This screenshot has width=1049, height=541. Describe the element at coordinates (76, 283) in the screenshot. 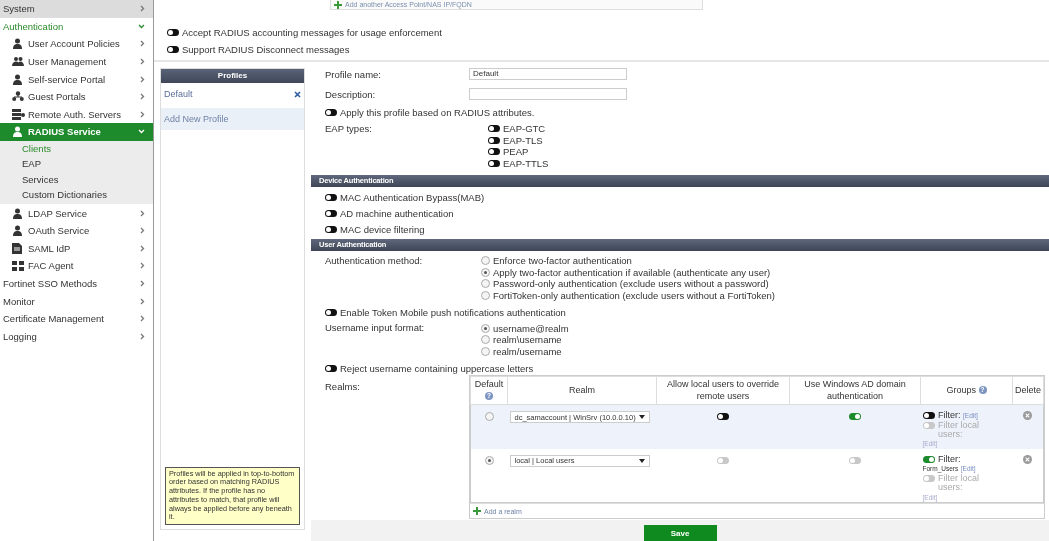

I see `nav-item: Fortinet SSO Methods` at that location.